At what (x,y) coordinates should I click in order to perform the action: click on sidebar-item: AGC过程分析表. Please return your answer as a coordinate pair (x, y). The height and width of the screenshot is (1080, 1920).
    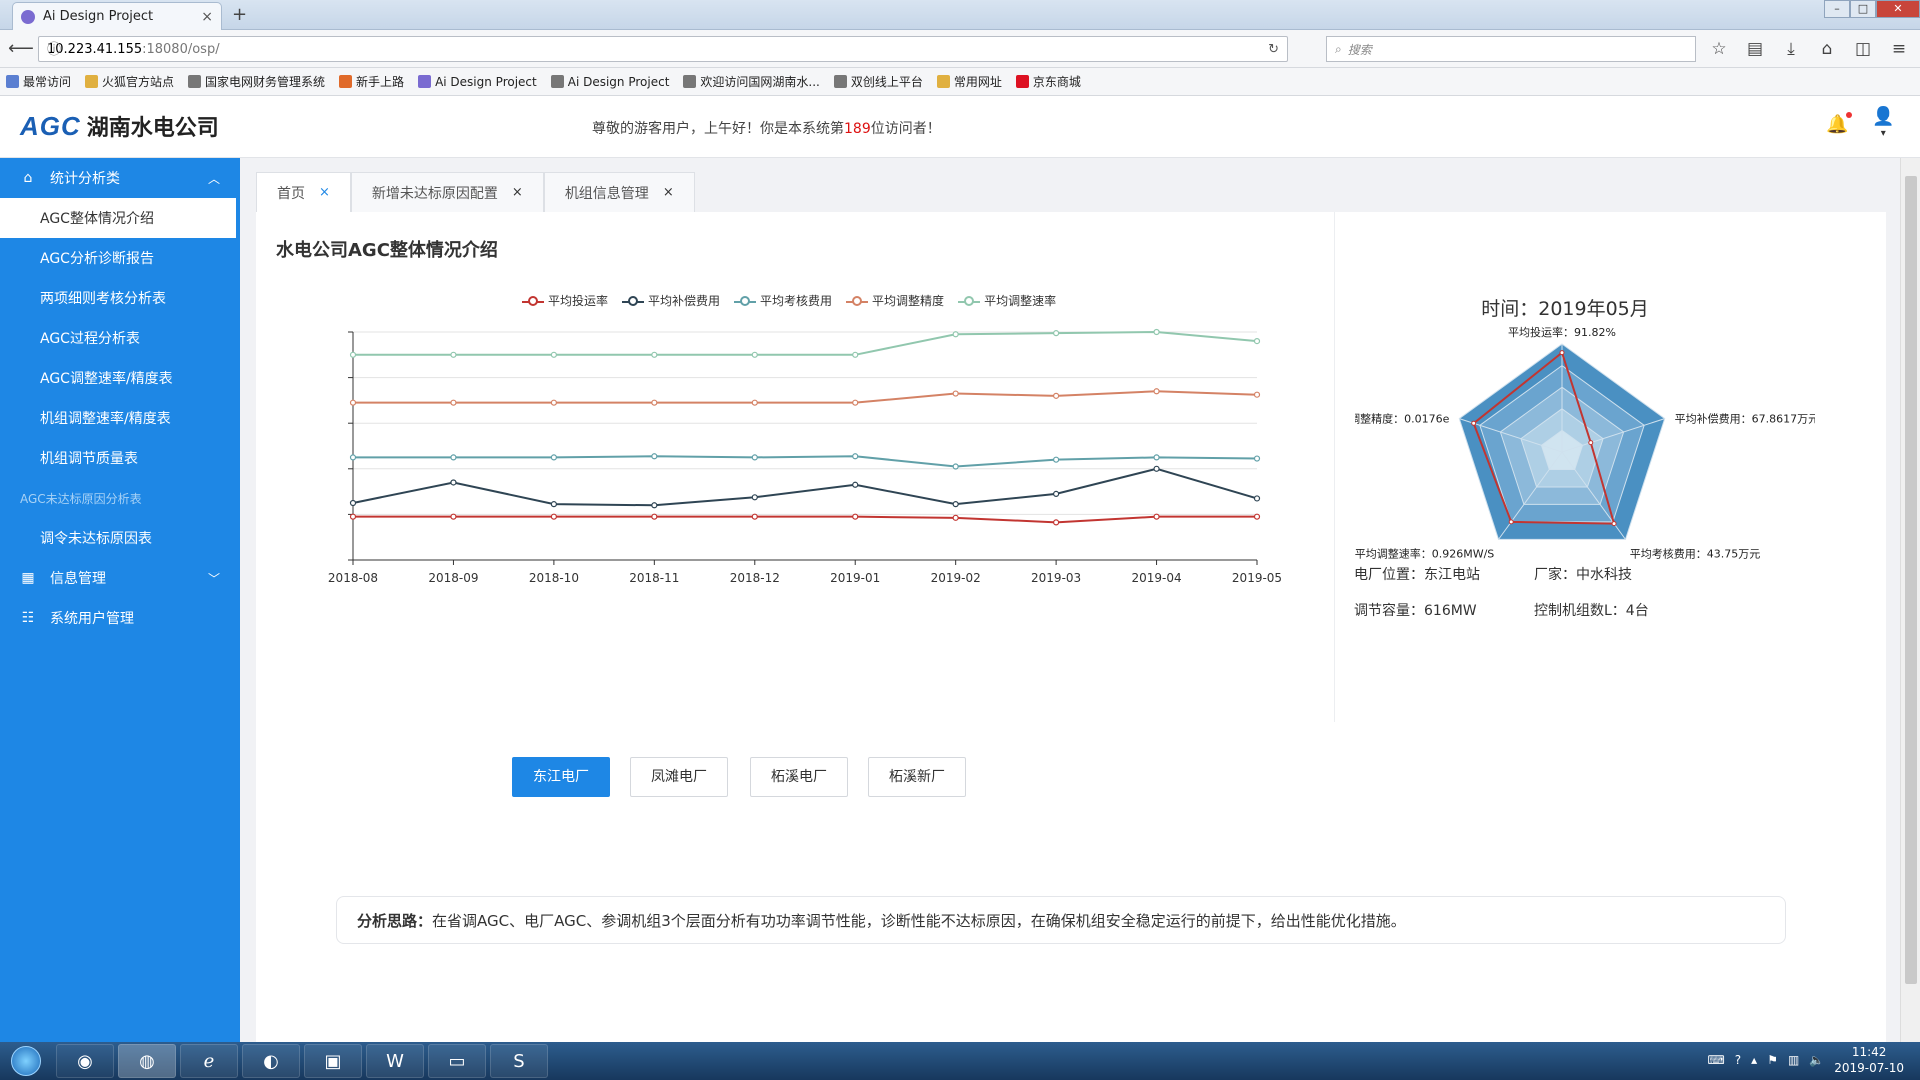
    Looking at the image, I should click on (120, 338).